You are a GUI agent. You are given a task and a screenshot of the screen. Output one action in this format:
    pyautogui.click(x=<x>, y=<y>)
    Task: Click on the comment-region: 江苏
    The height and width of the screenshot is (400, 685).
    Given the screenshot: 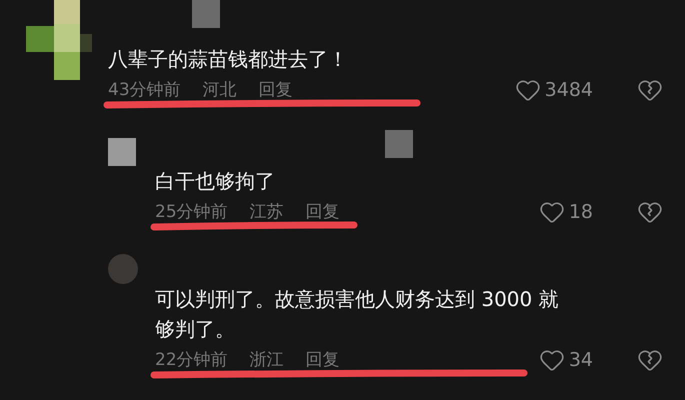 What is the action you would take?
    pyautogui.click(x=267, y=212)
    